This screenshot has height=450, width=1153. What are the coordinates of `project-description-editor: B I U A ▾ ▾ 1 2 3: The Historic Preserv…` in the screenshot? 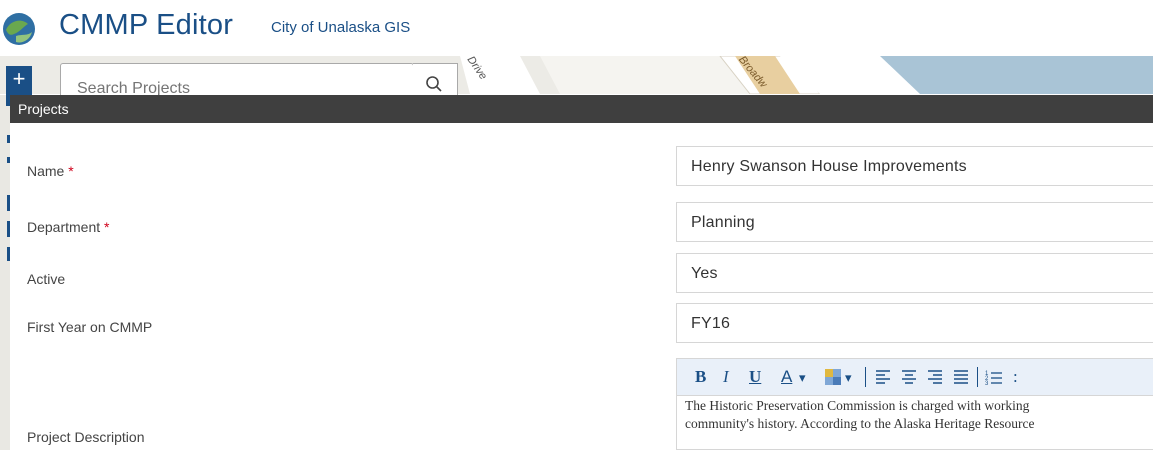 It's located at (914, 404).